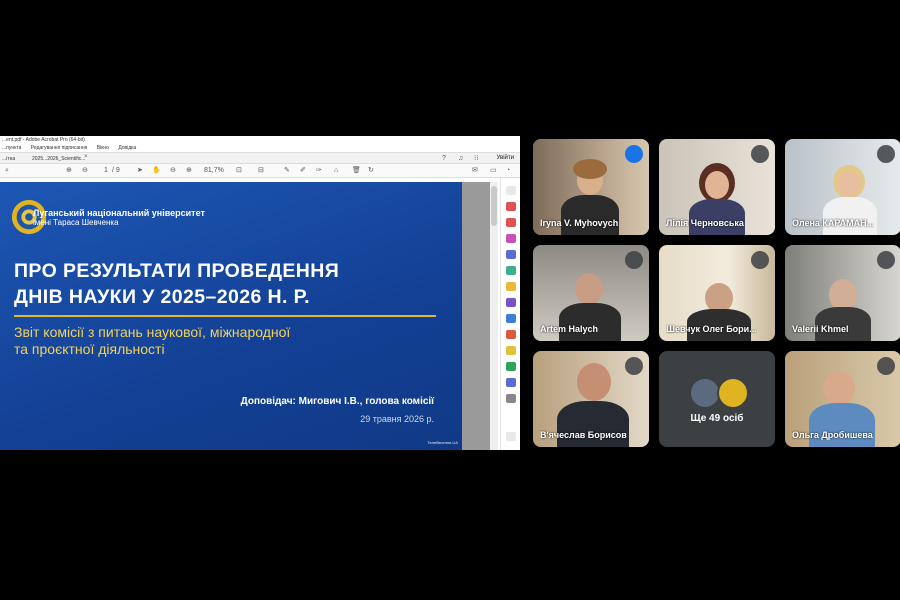 This screenshot has height=600, width=900. I want to click on university-avatar, so click(733, 393).